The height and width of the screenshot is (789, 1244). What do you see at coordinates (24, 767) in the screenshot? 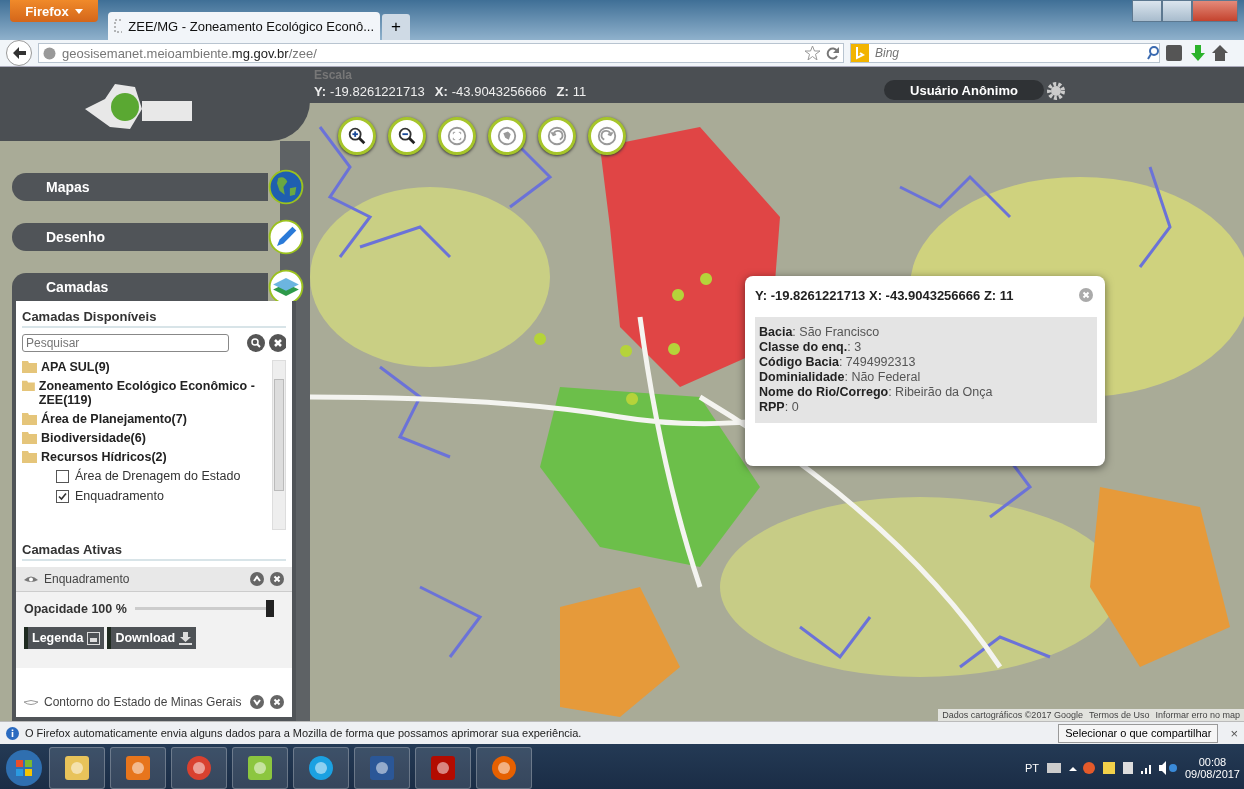
I see `start-button` at bounding box center [24, 767].